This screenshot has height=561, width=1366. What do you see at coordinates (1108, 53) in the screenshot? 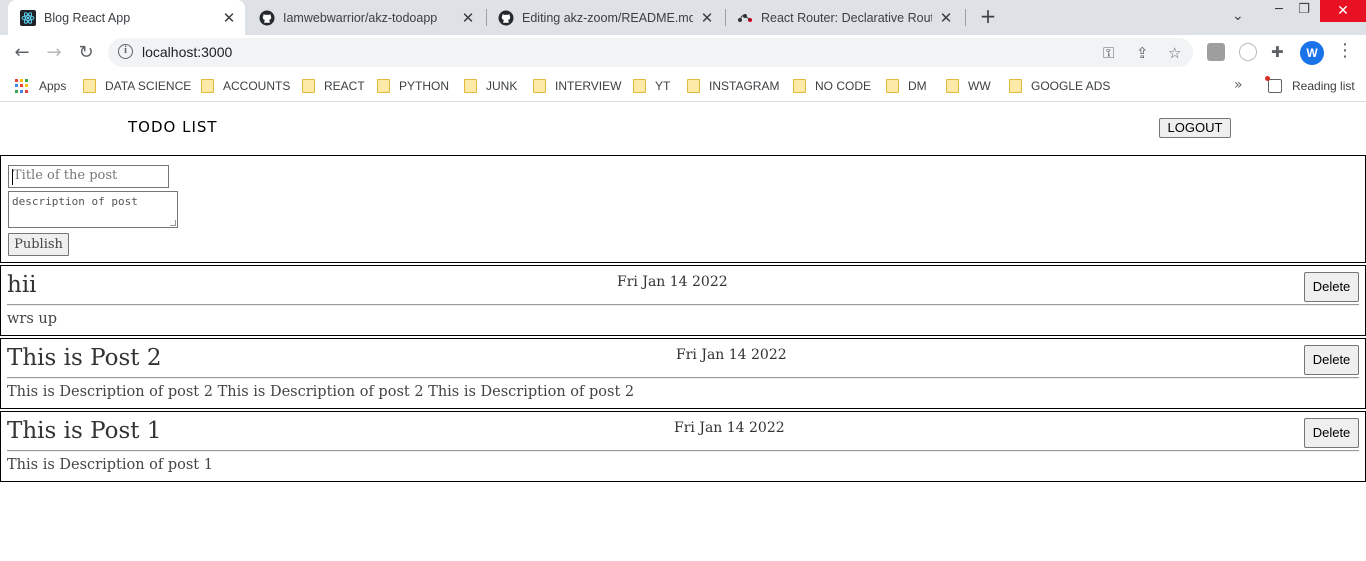
I see `key-icon: ⚿` at bounding box center [1108, 53].